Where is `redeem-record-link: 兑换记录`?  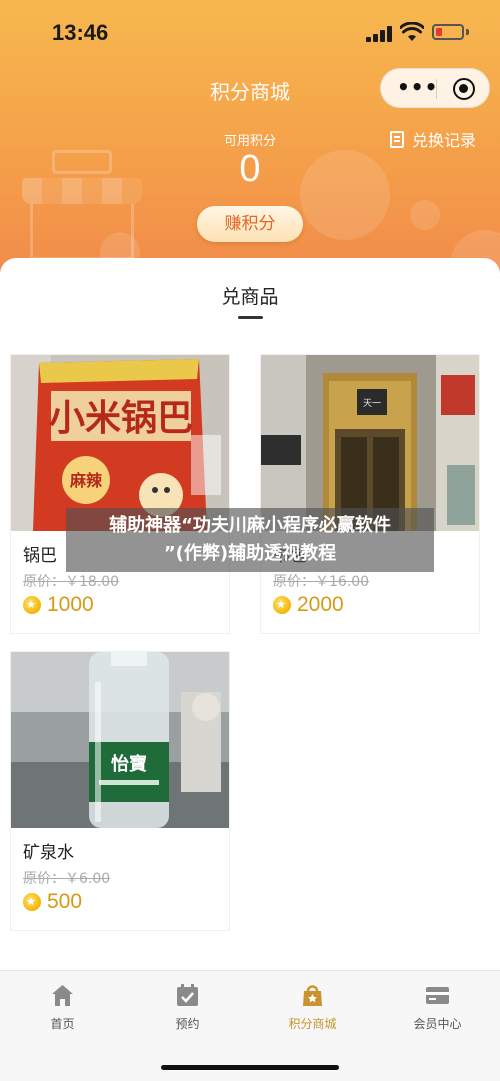 redeem-record-link: 兑换记录 is located at coordinates (433, 139).